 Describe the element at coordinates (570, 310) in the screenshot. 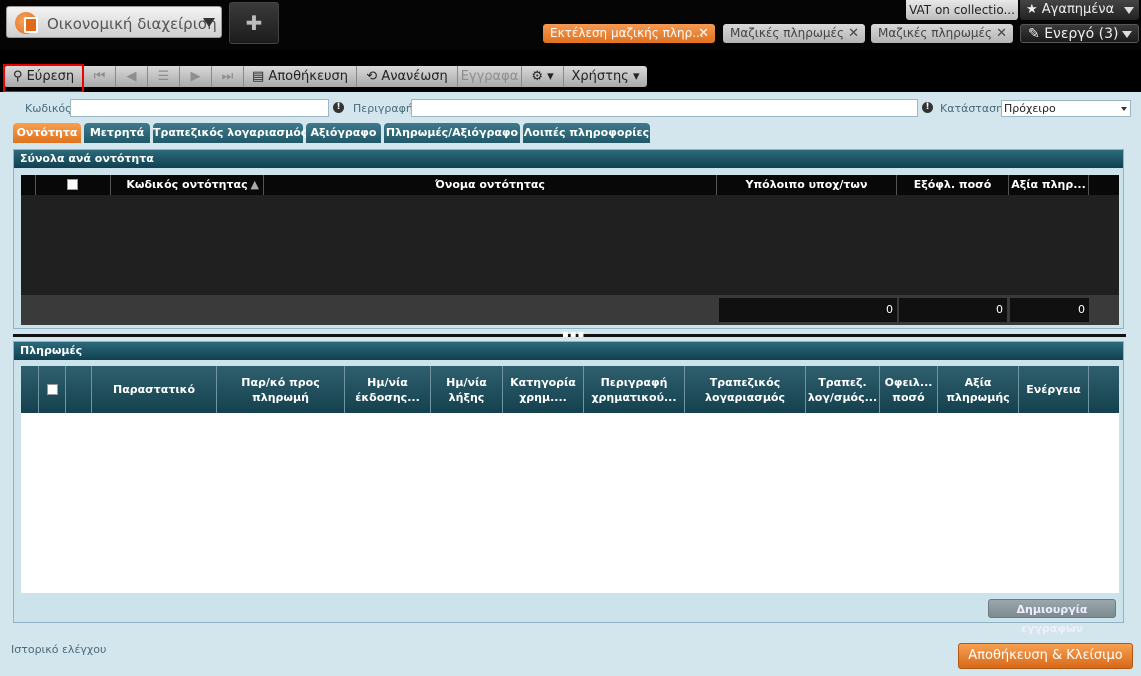

I see `totals-grid-footer: 0 0 0` at that location.